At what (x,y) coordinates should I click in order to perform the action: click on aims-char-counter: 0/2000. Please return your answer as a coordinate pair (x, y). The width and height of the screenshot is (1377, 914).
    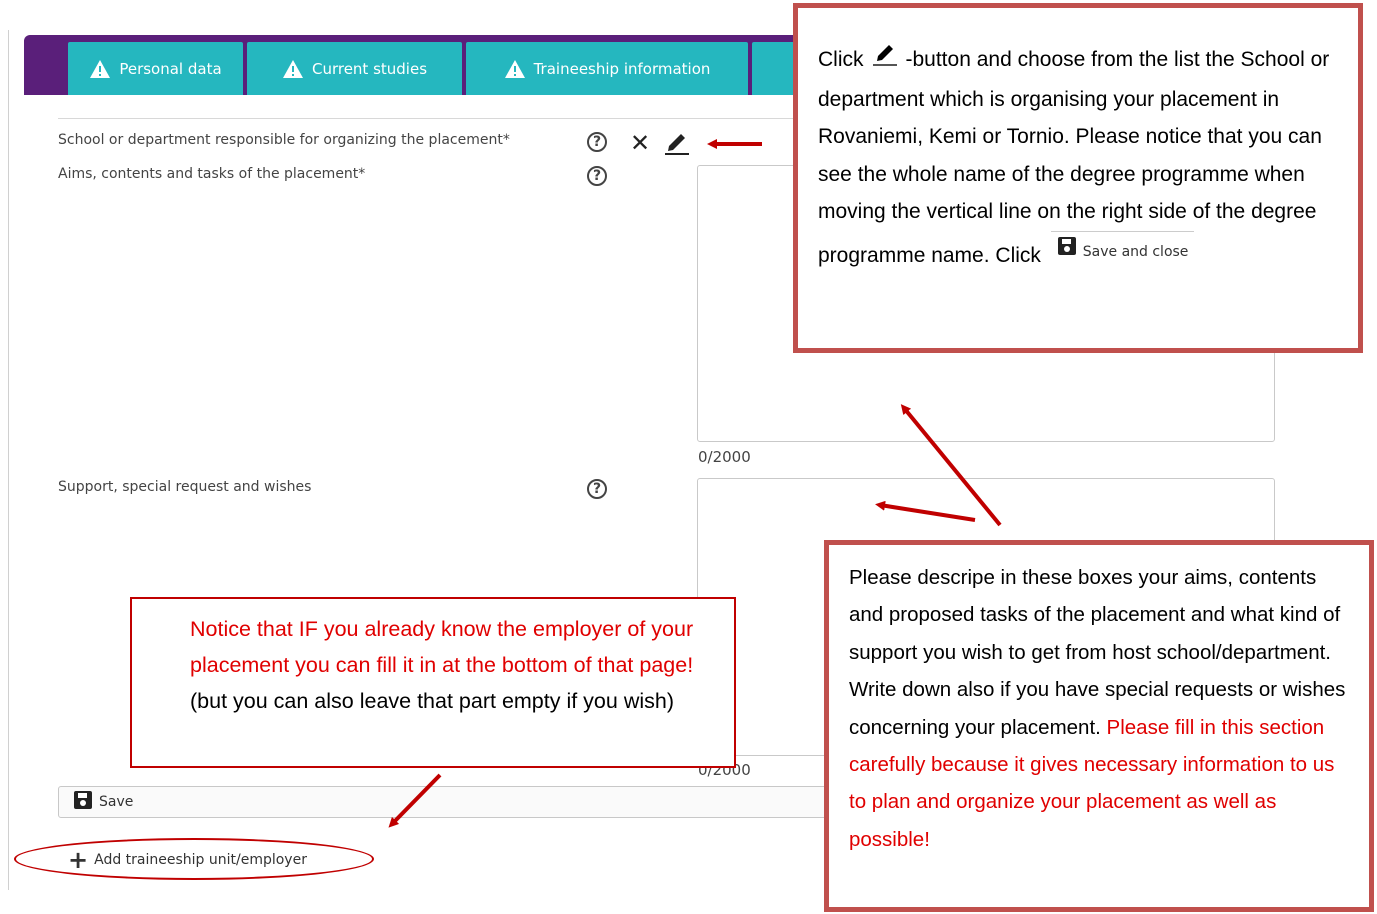
    Looking at the image, I should click on (724, 457).